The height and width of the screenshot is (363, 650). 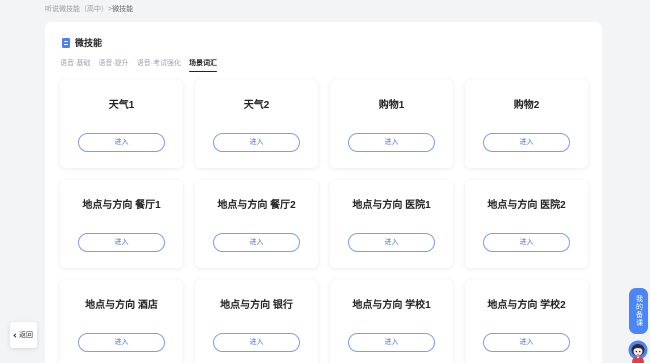 I want to click on my-lesson-prep-tab: 我的备课, so click(x=638, y=311).